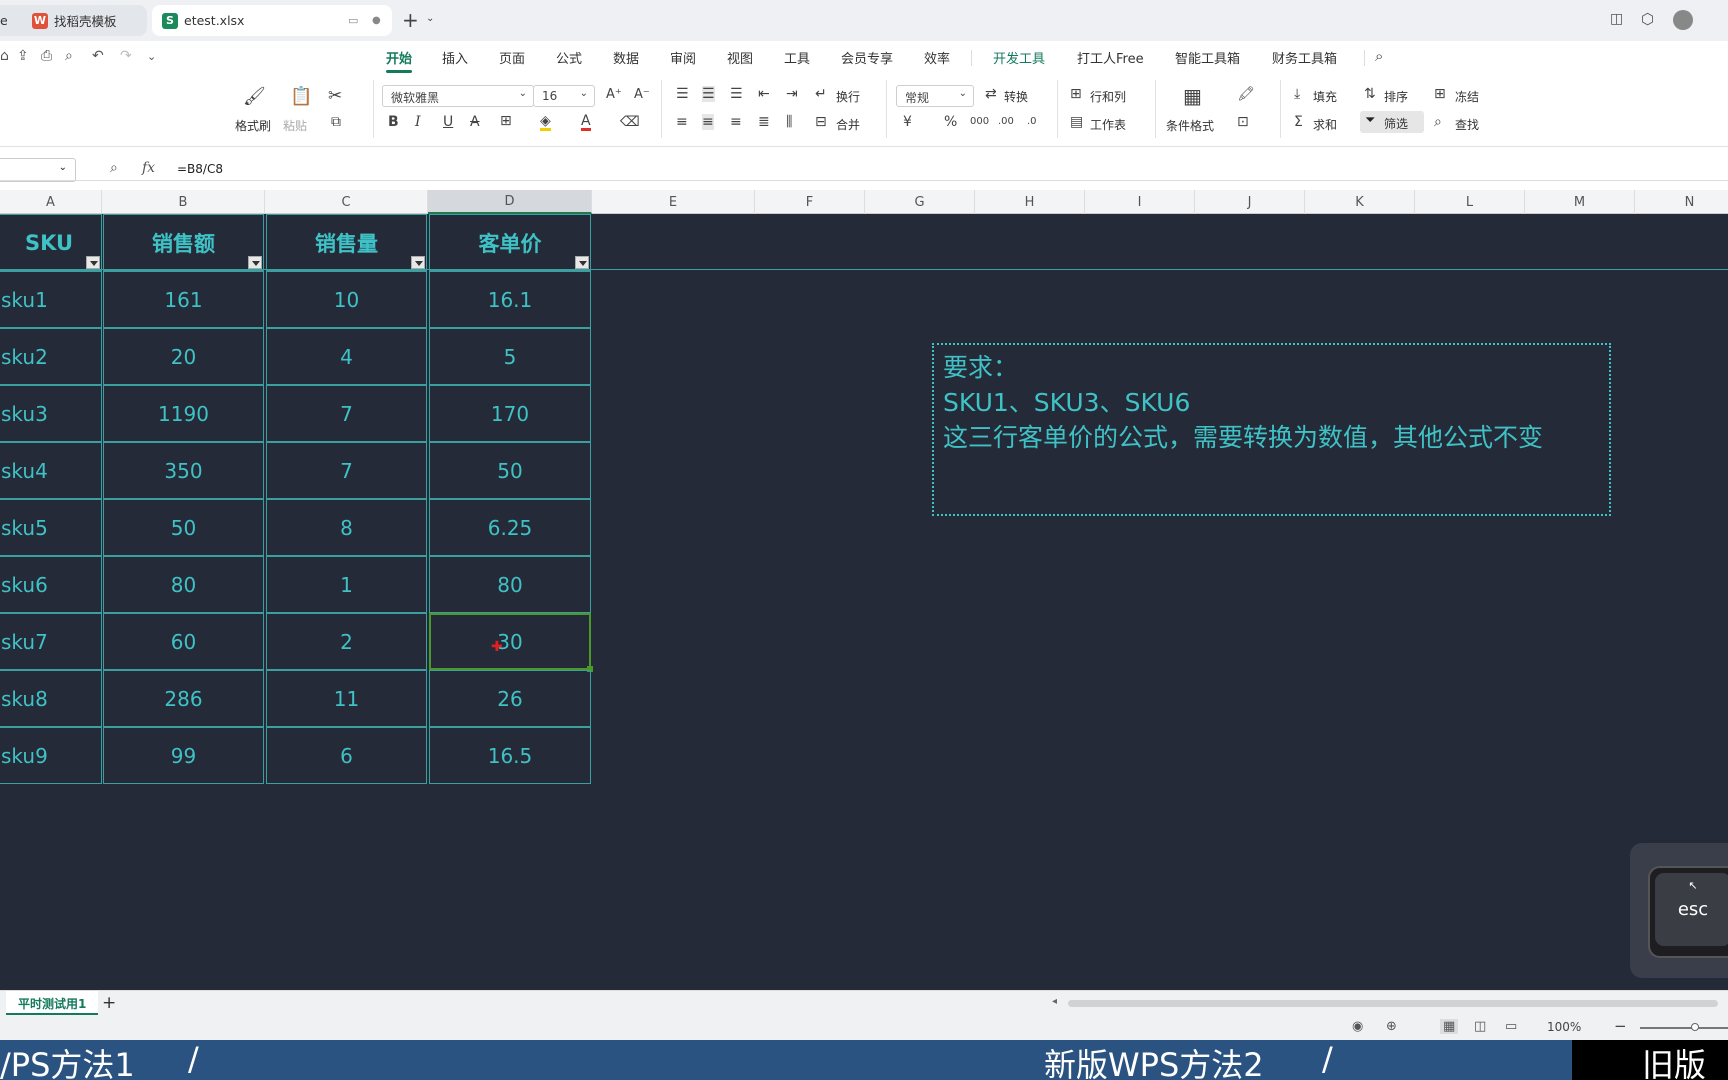 This screenshot has width=1728, height=1080. Describe the element at coordinates (272, 20) in the screenshot. I see `tab-etest: S etest.xlsx ▭ ●` at that location.